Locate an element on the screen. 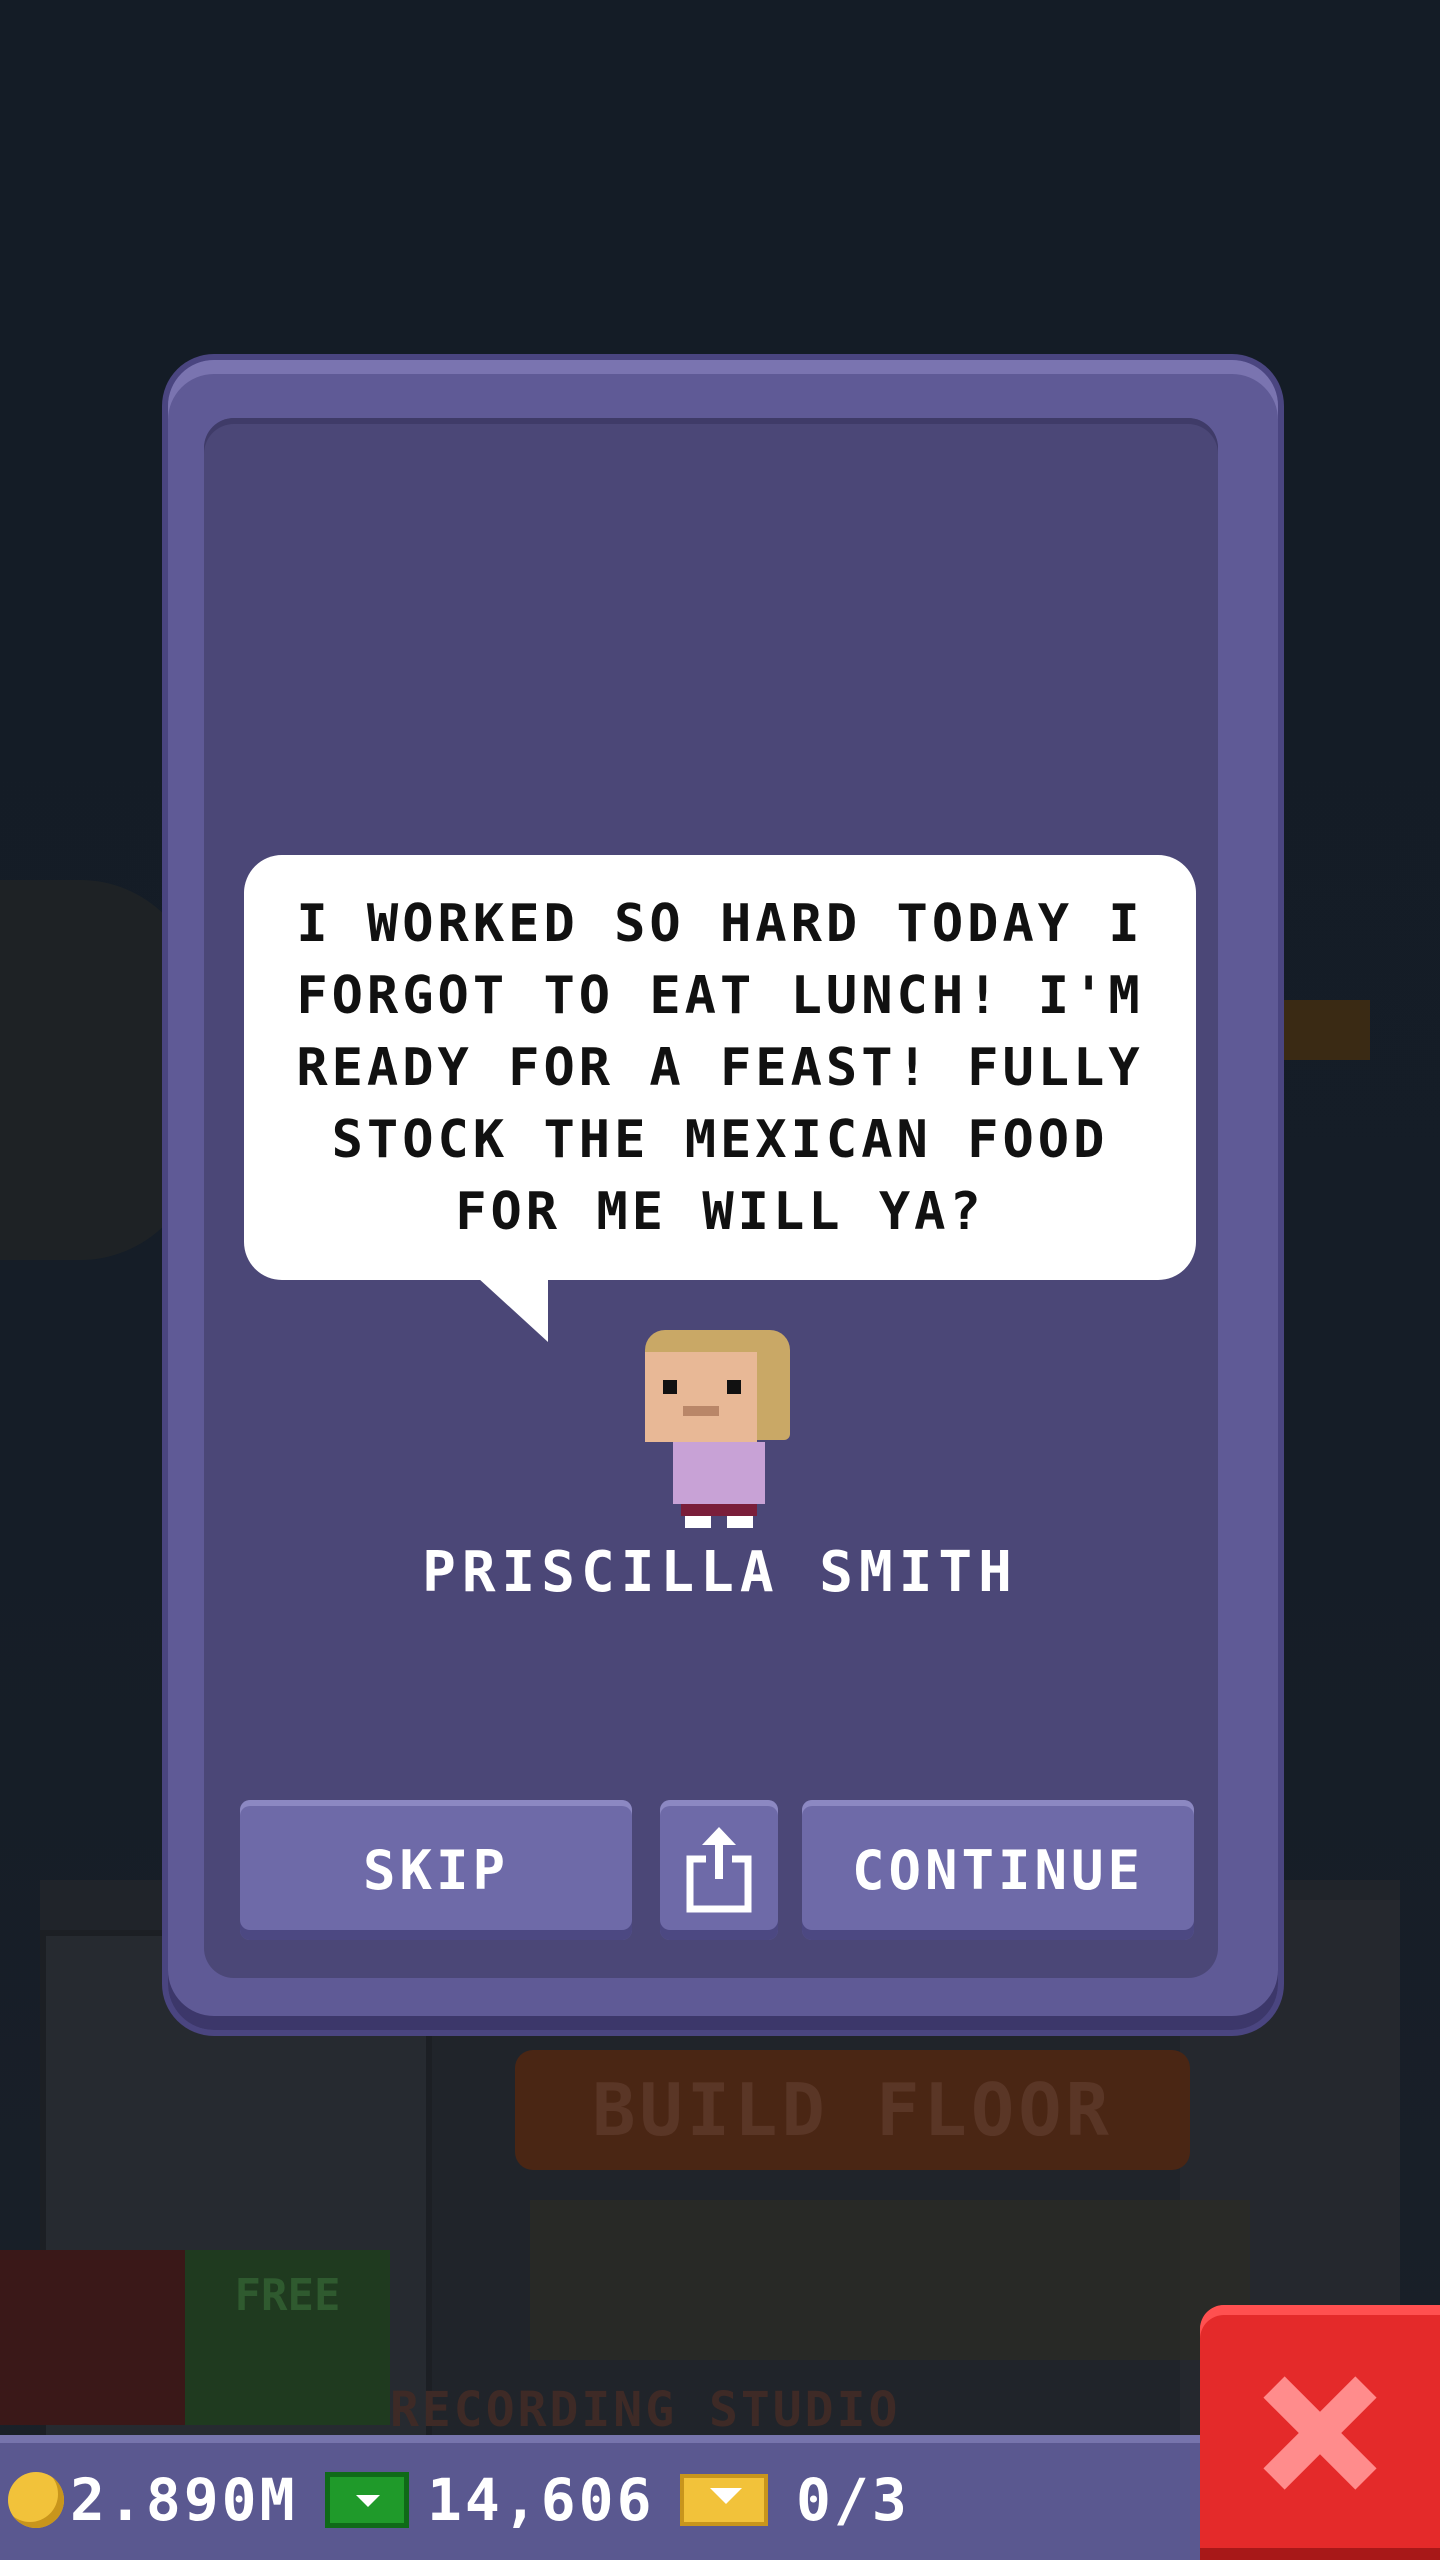  character-shoe-right is located at coordinates (740, 1522).